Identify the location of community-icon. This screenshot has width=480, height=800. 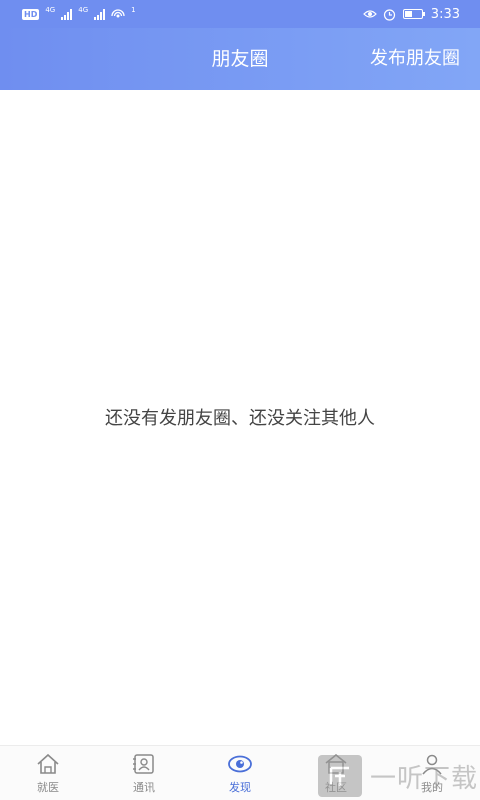
(336, 763).